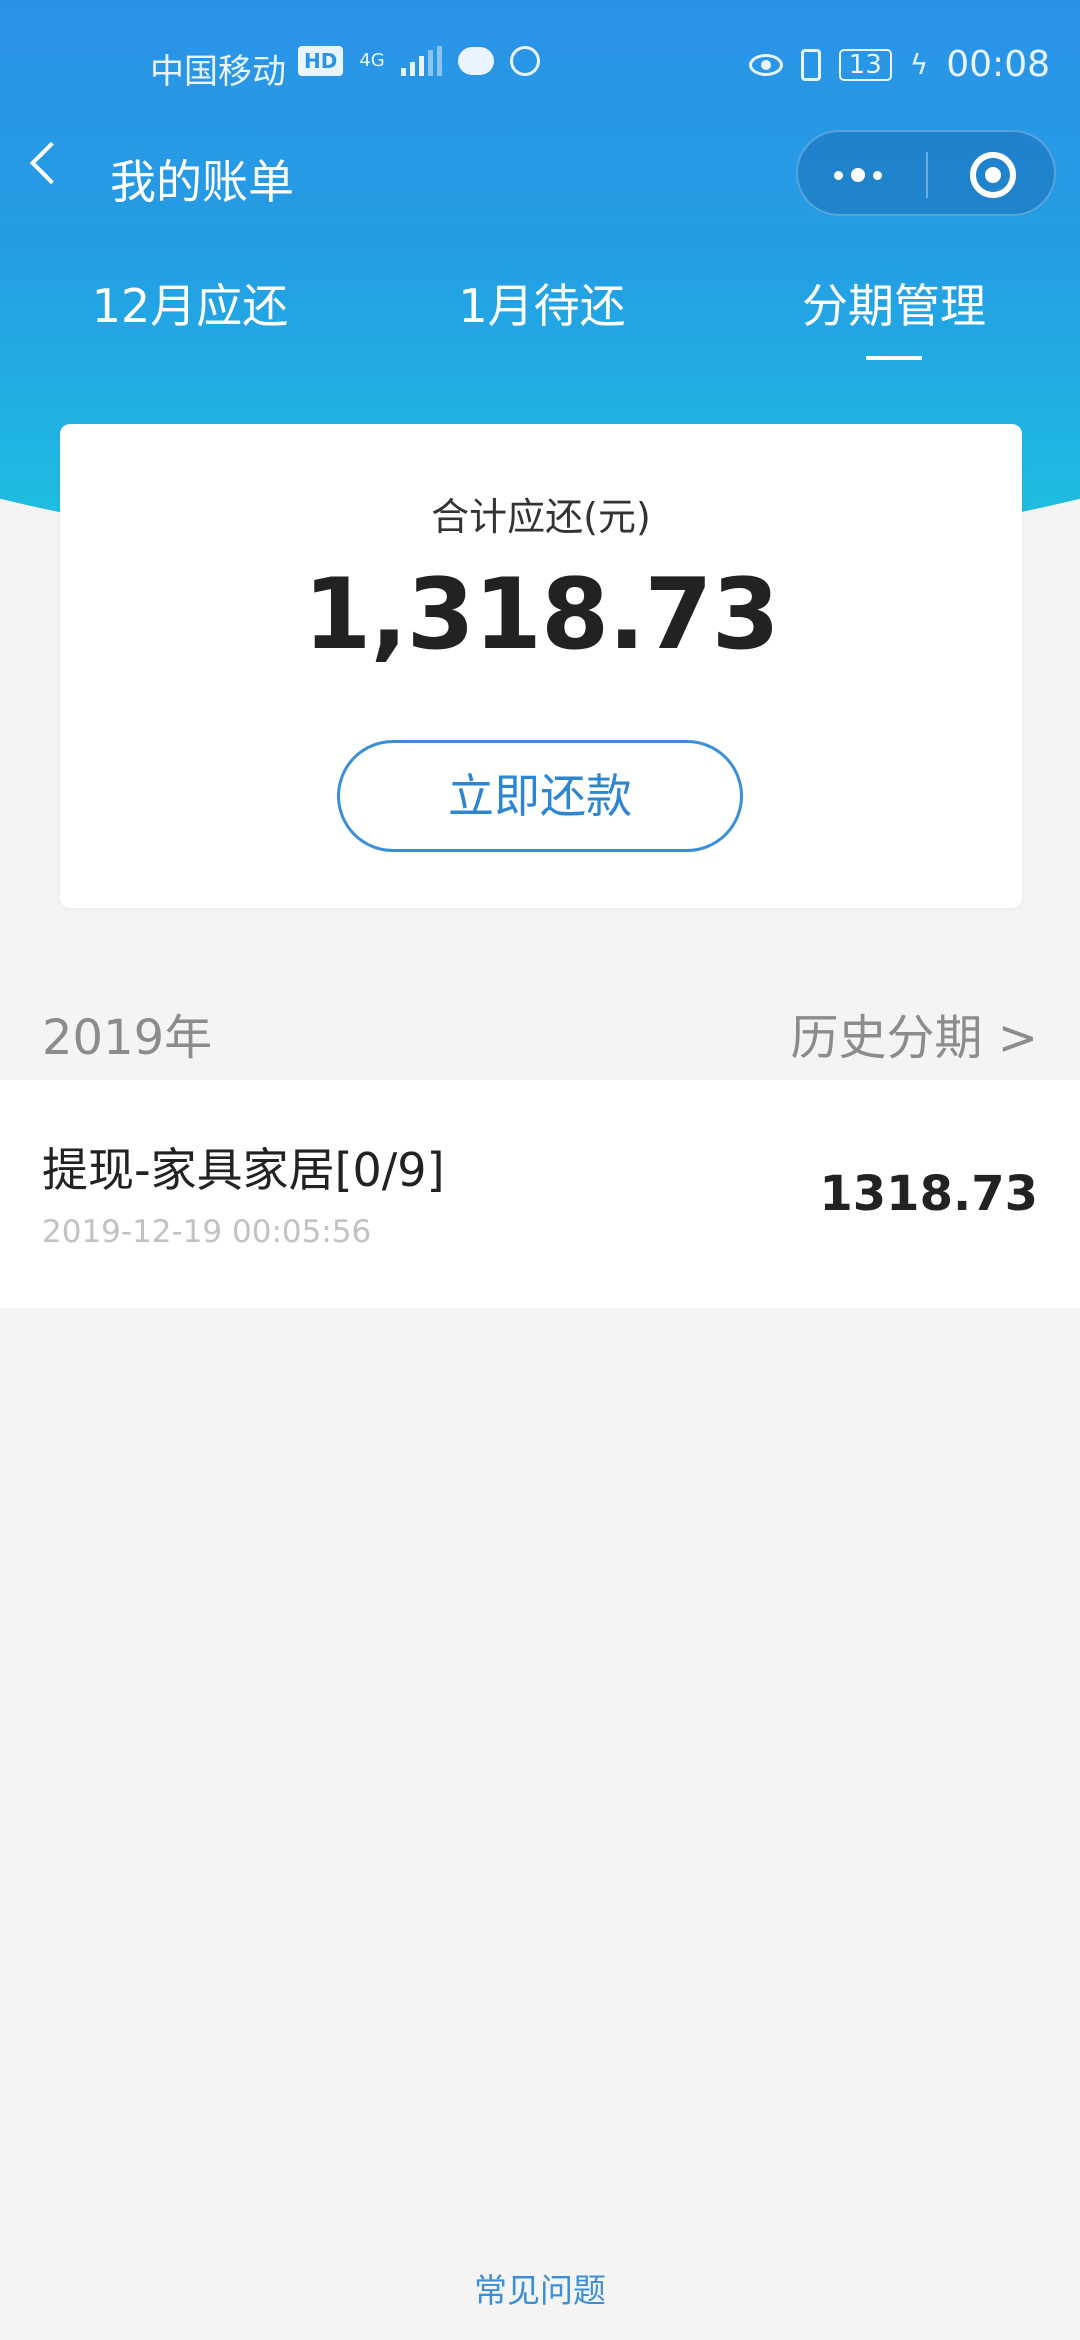 The height and width of the screenshot is (2340, 1080). I want to click on year-heading: 2019年, so click(127, 1038).